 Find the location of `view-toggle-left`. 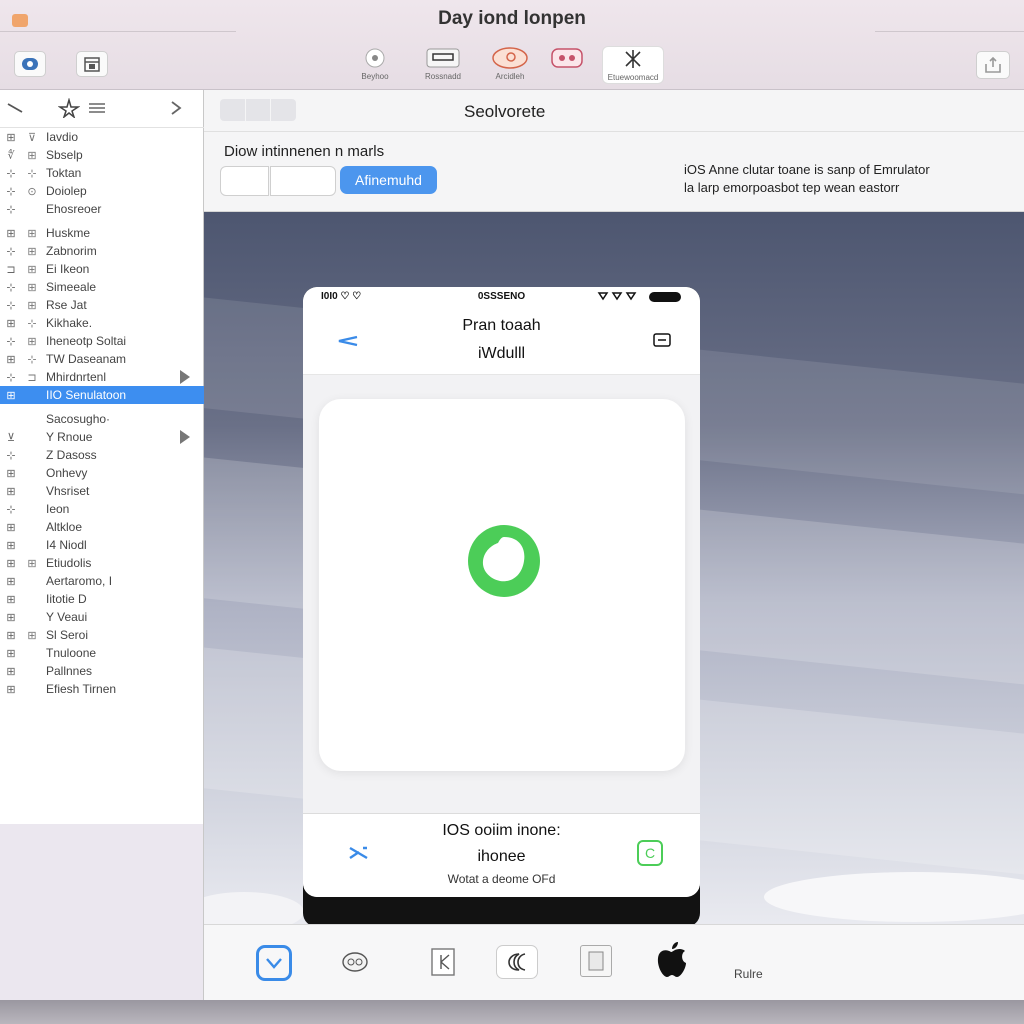

view-toggle-left is located at coordinates (233, 110).